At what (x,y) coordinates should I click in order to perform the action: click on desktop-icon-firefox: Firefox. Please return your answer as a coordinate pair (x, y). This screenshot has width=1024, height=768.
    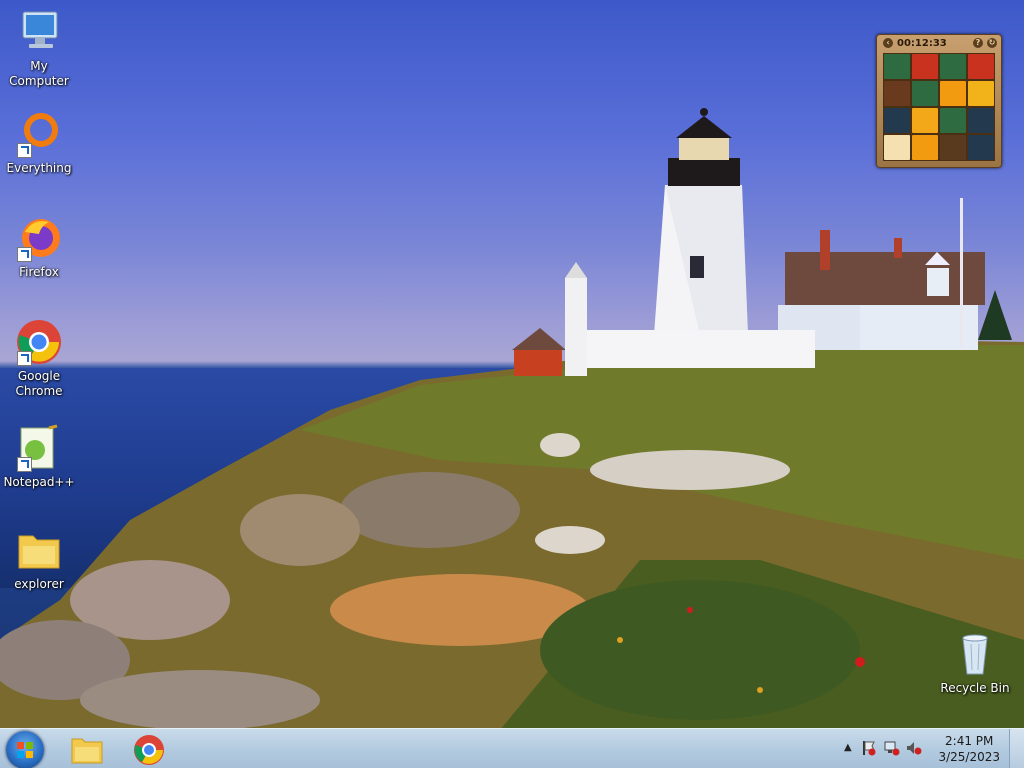
    Looking at the image, I should click on (39, 247).